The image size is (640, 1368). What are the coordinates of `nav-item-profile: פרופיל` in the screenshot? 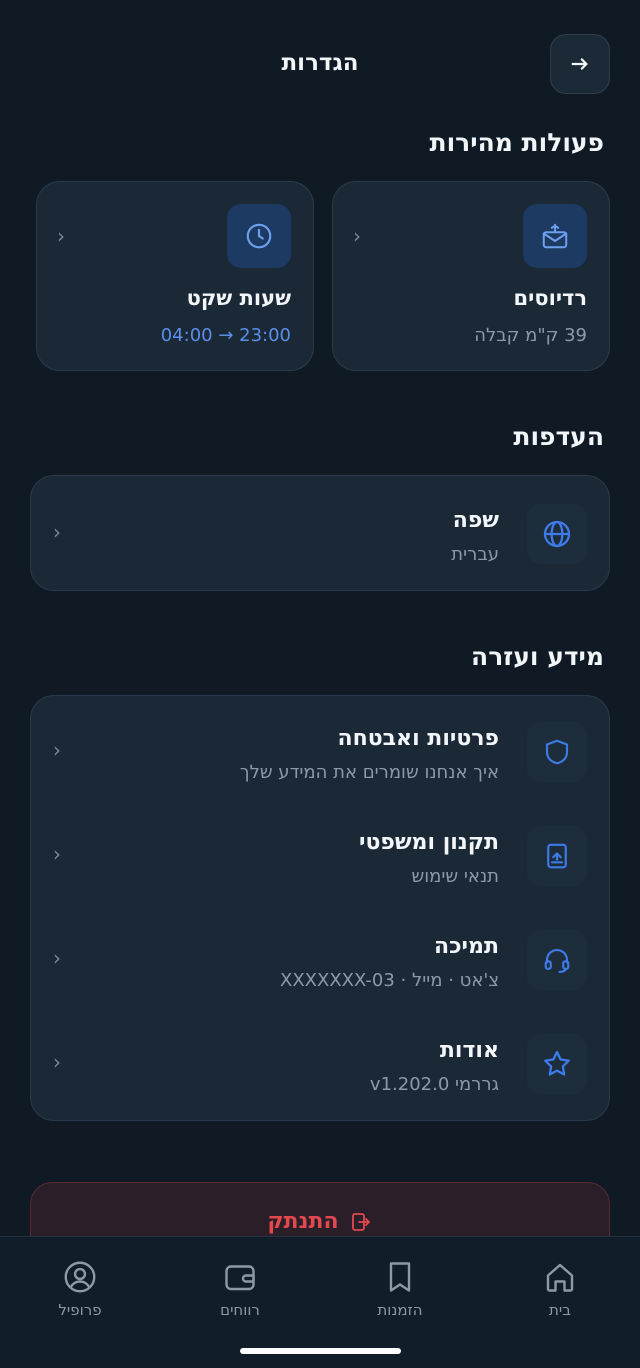 It's located at (80, 1289).